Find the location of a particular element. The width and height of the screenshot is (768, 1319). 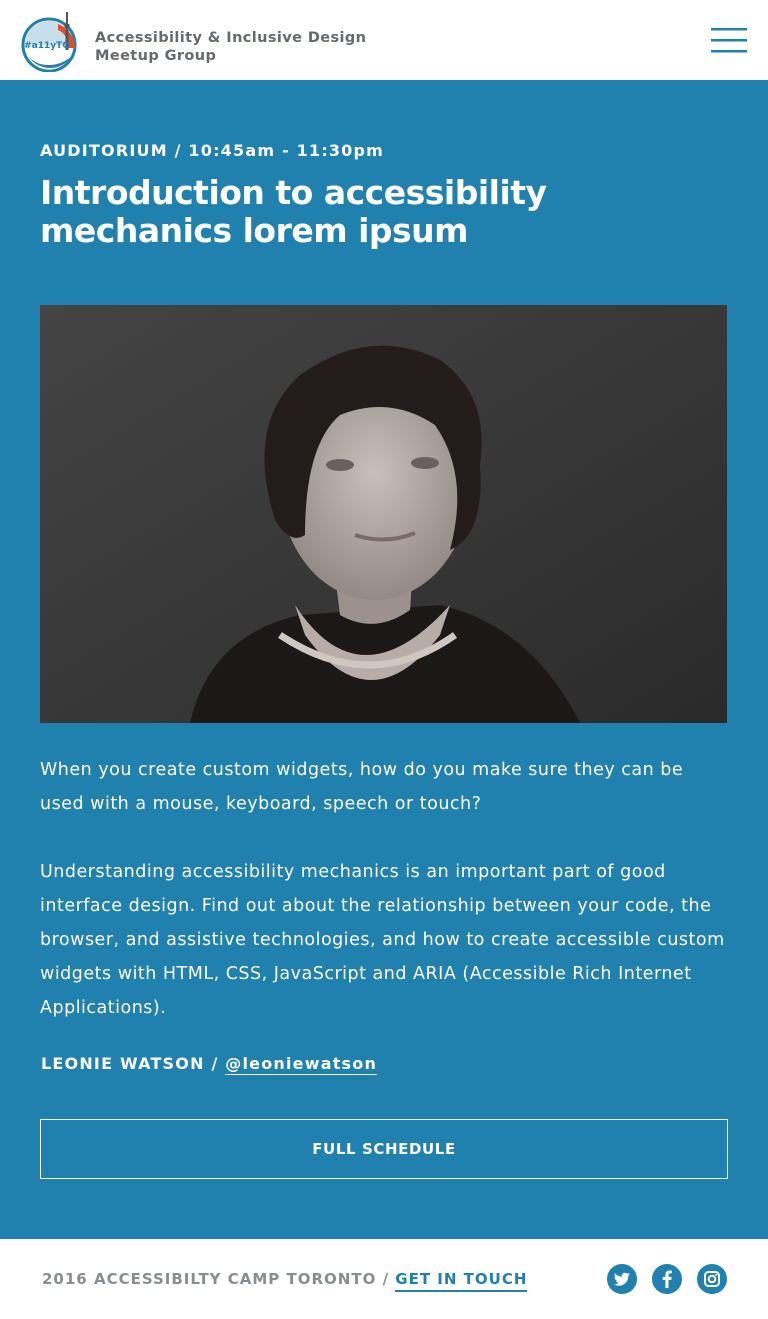

twitter-link is located at coordinates (622, 1279).